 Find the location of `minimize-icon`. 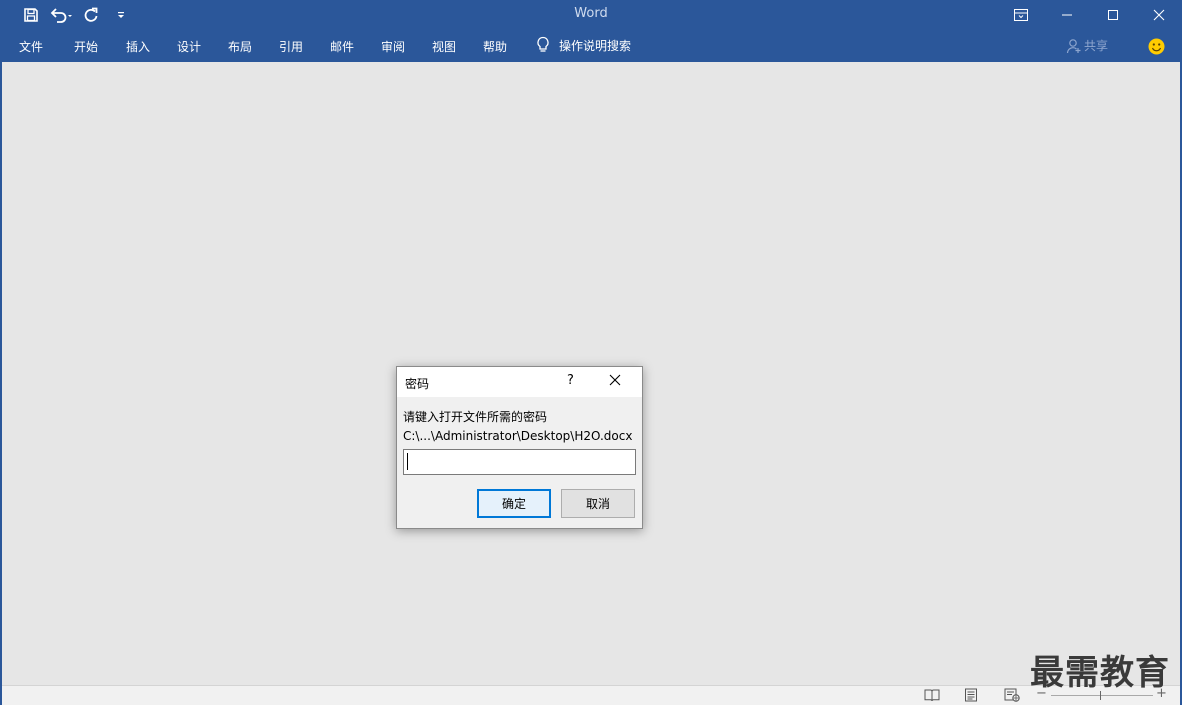

minimize-icon is located at coordinates (1067, 15).